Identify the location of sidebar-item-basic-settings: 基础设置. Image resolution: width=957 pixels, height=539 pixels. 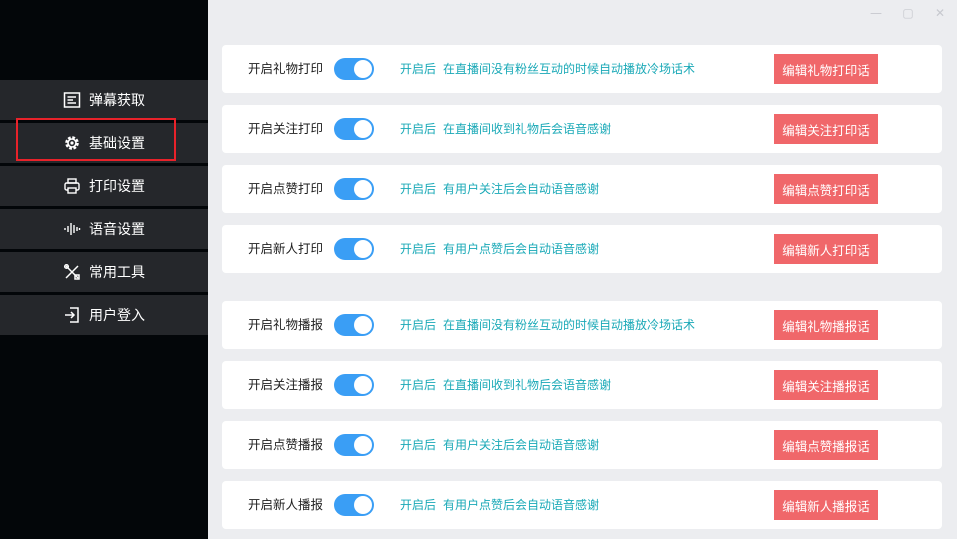
(104, 143).